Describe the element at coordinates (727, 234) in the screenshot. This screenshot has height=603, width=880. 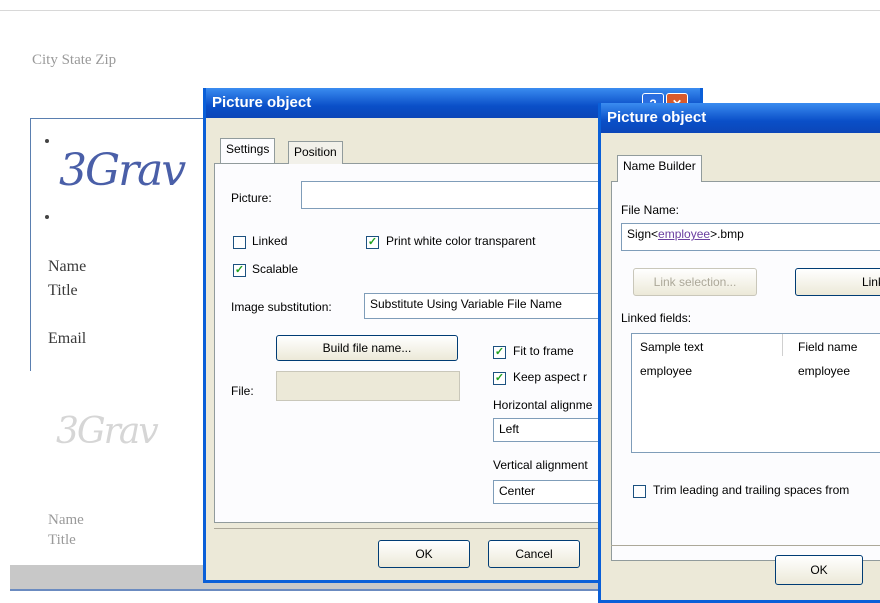
I see `file-name-suffix: >.bmp` at that location.